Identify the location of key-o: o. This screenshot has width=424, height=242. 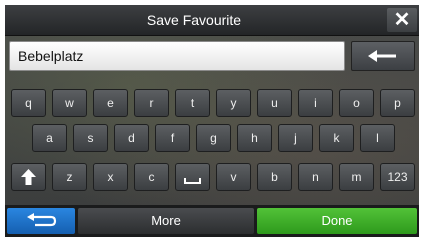
(356, 103).